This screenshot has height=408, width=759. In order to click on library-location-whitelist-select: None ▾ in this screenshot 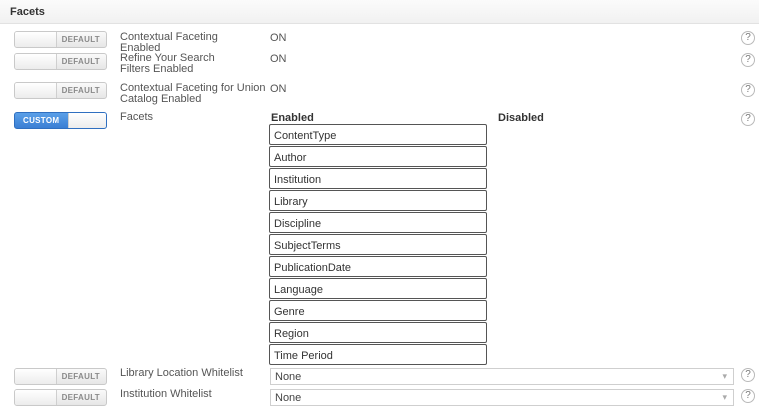, I will do `click(502, 376)`.